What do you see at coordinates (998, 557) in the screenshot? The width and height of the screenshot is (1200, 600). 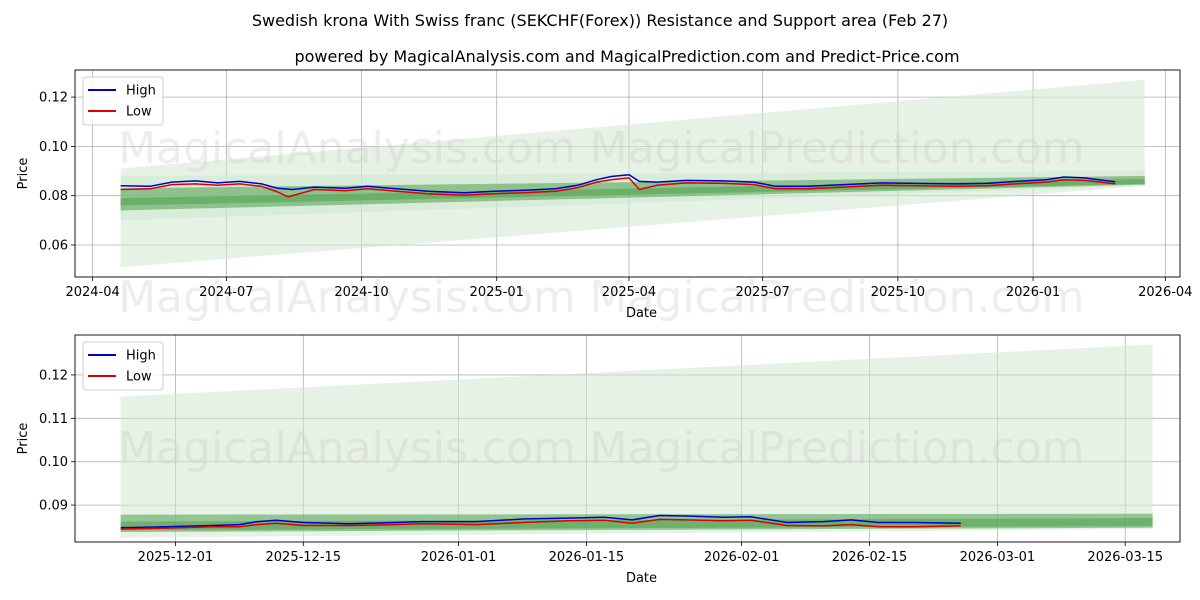 I see `x-tick-label: 2026-03-01` at bounding box center [998, 557].